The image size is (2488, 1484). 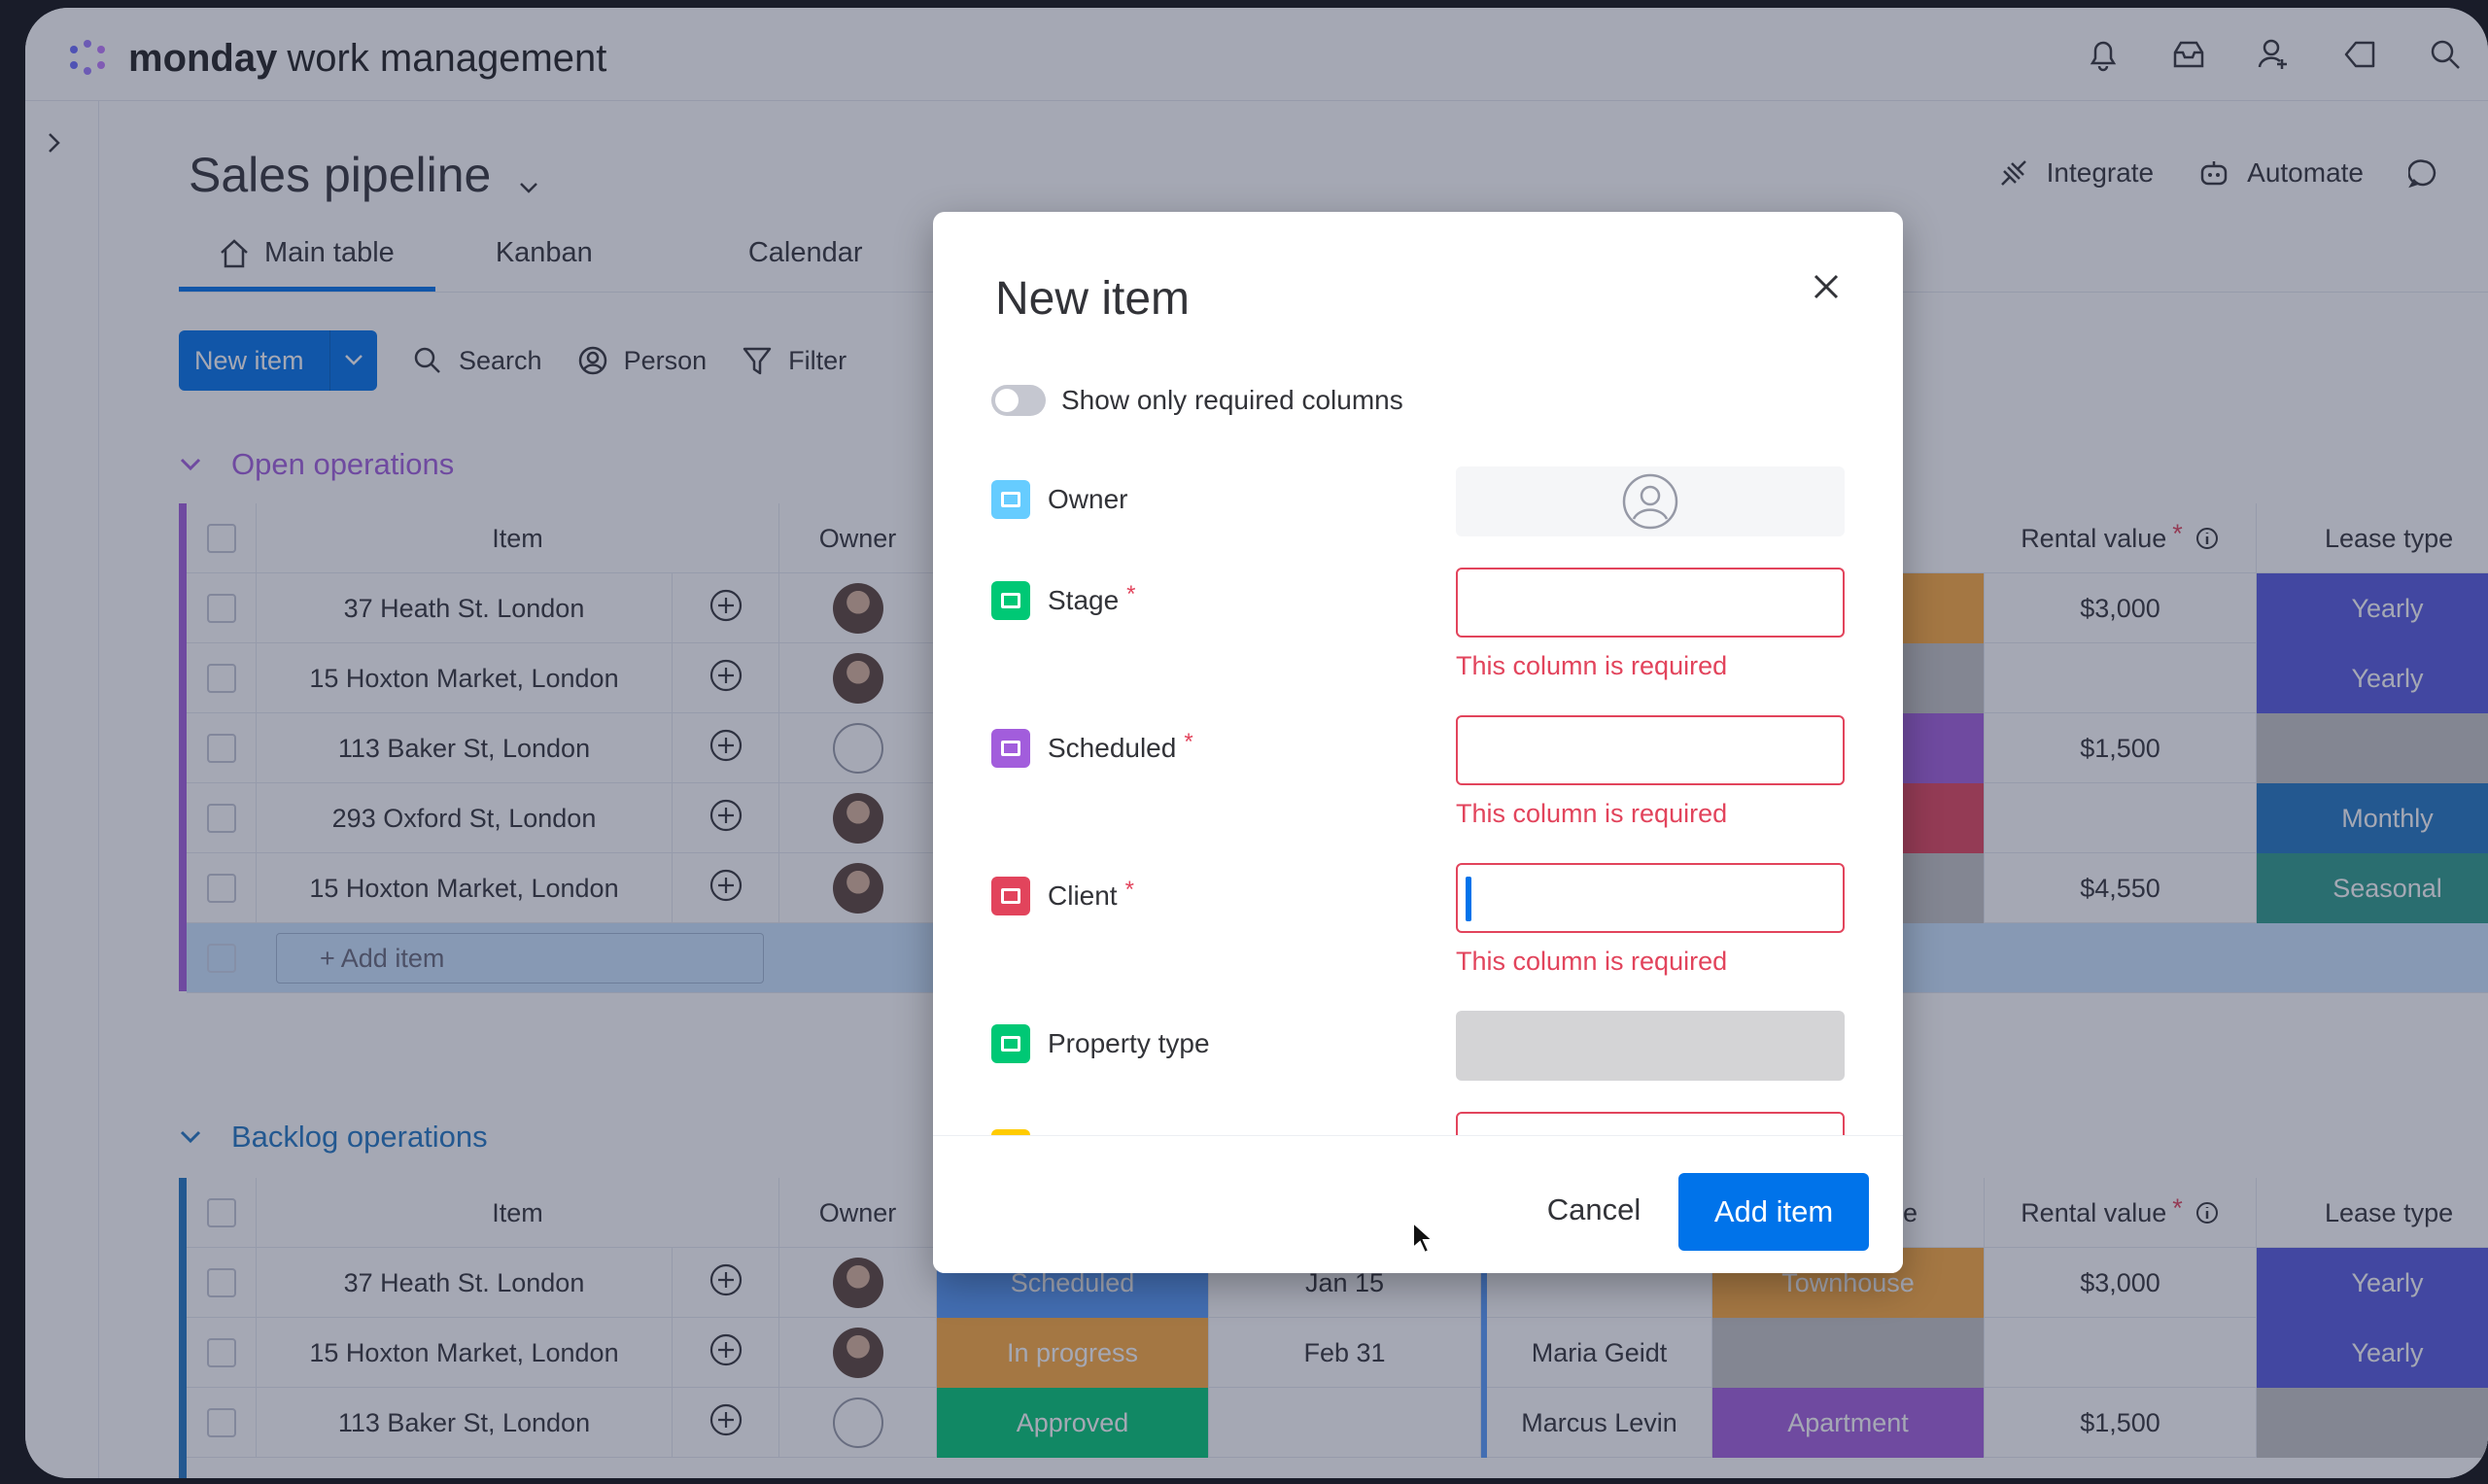 I want to click on dialog-title: New item, so click(x=1093, y=299).